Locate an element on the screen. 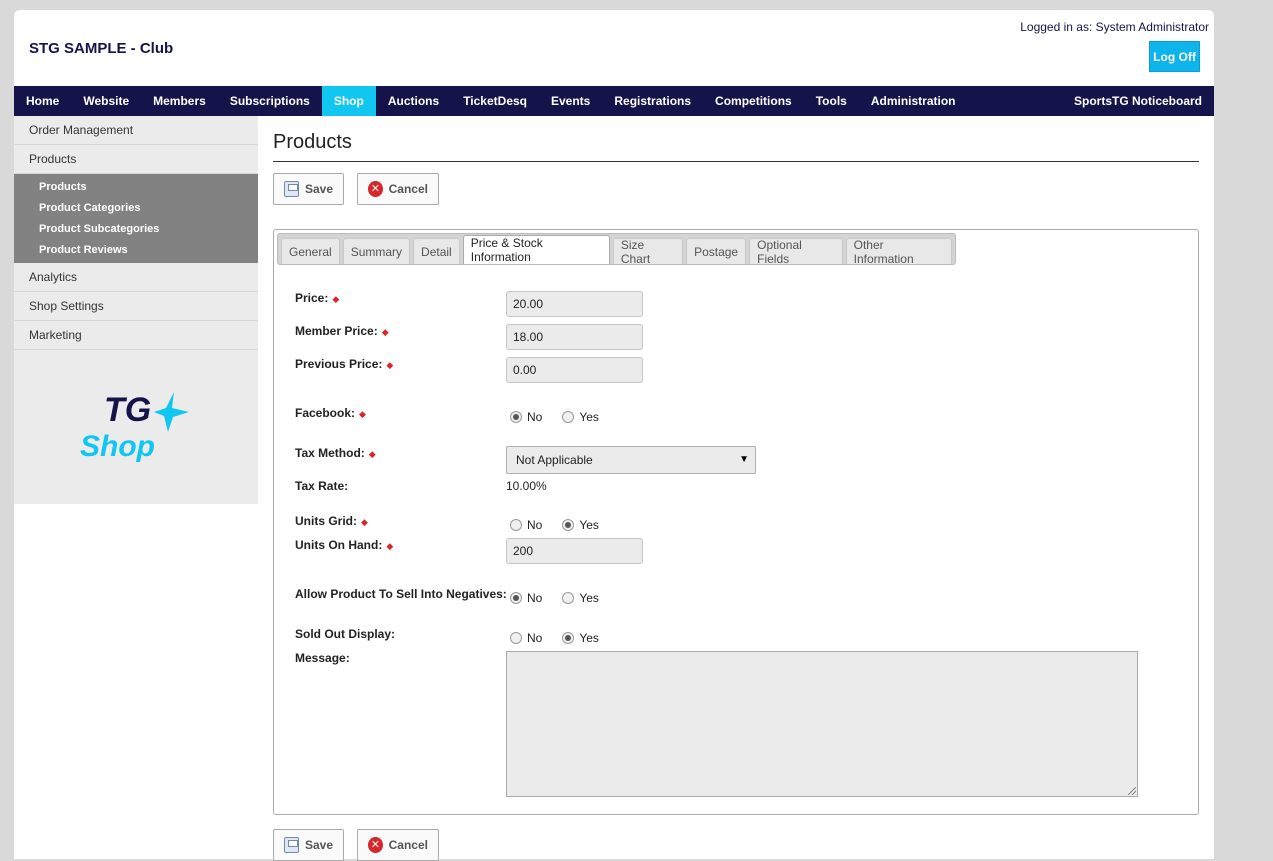 Image resolution: width=1273 pixels, height=861 pixels. logo-tg-text: TG is located at coordinates (127, 410).